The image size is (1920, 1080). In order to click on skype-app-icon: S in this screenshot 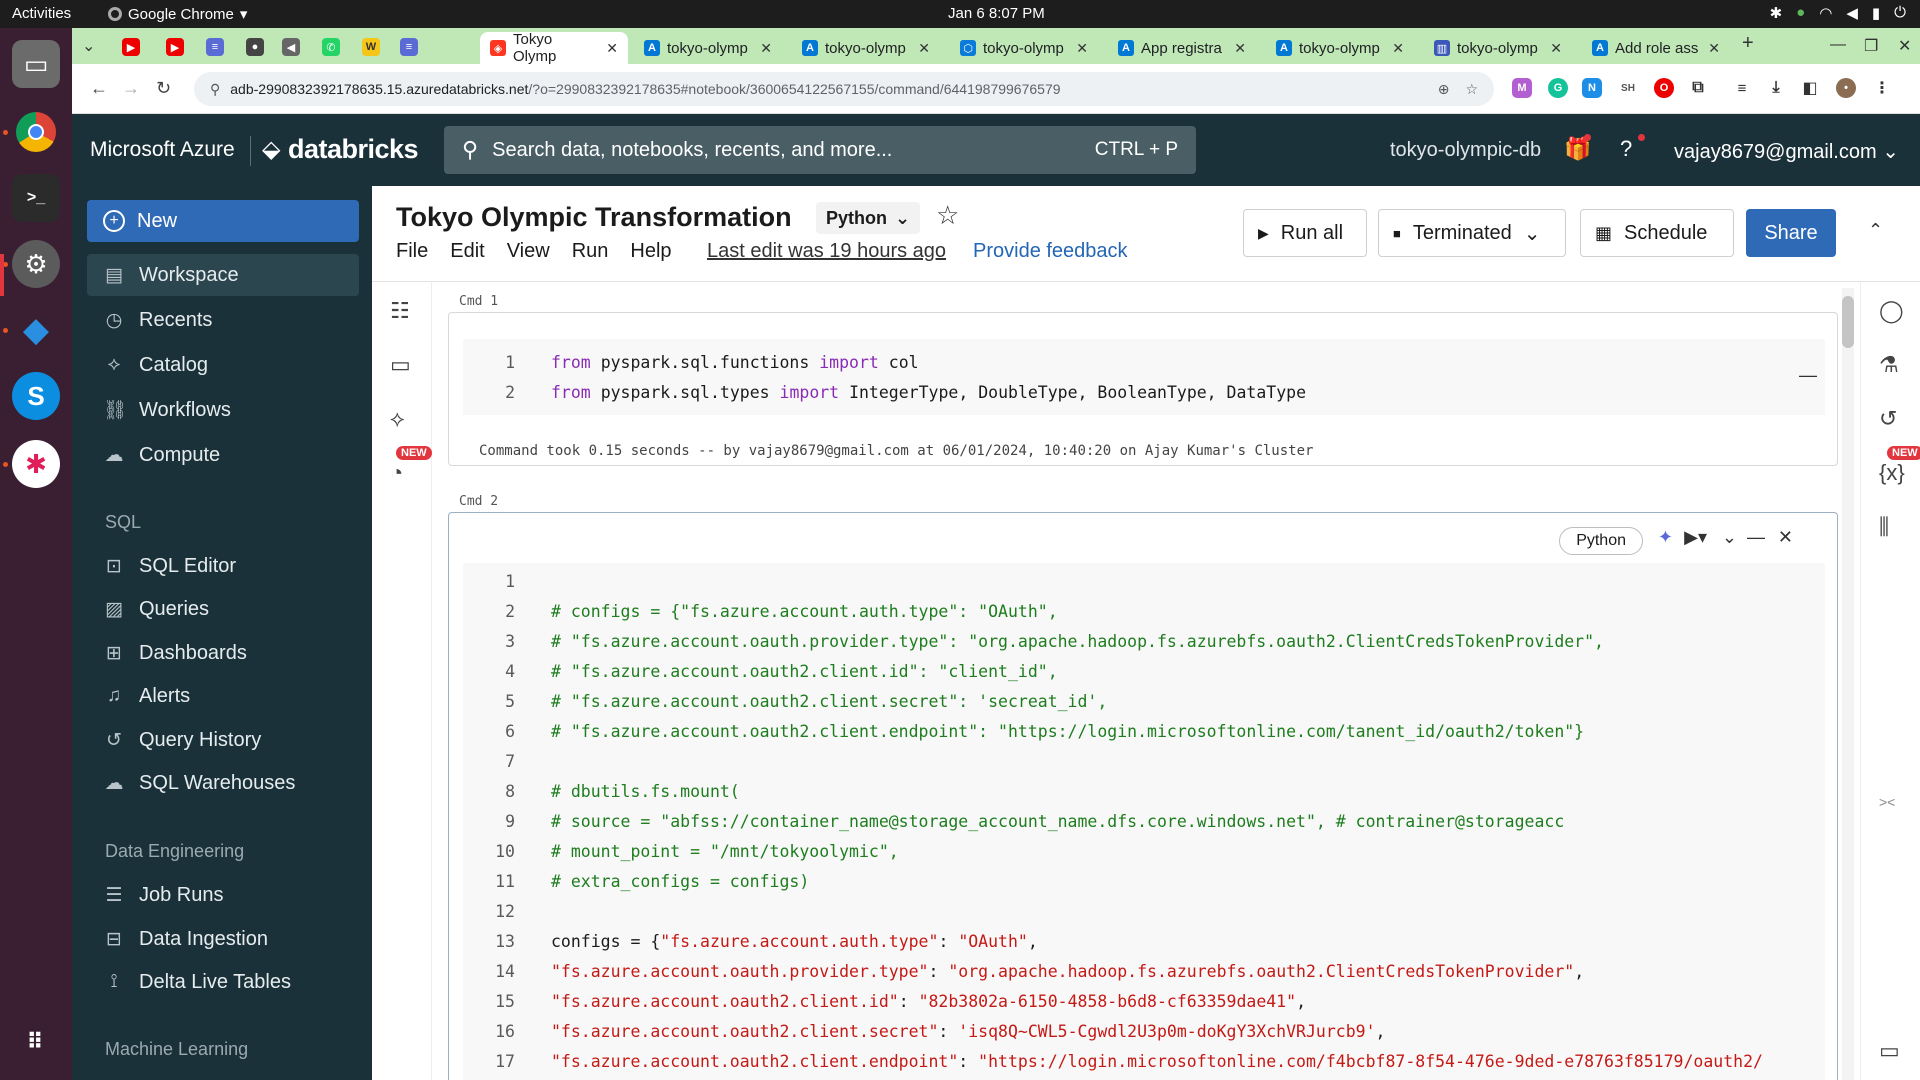, I will do `click(36, 396)`.